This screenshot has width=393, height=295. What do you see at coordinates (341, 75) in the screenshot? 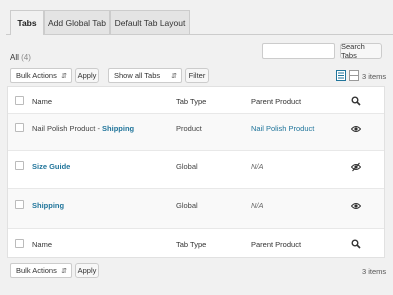
I see `list-view-icon` at bounding box center [341, 75].